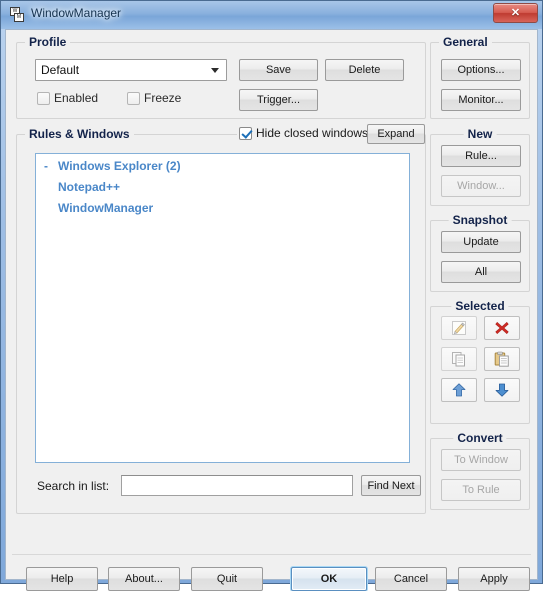 The image size is (543, 591). Describe the element at coordinates (481, 242) in the screenshot. I see `snapshot-update-button: Update` at that location.